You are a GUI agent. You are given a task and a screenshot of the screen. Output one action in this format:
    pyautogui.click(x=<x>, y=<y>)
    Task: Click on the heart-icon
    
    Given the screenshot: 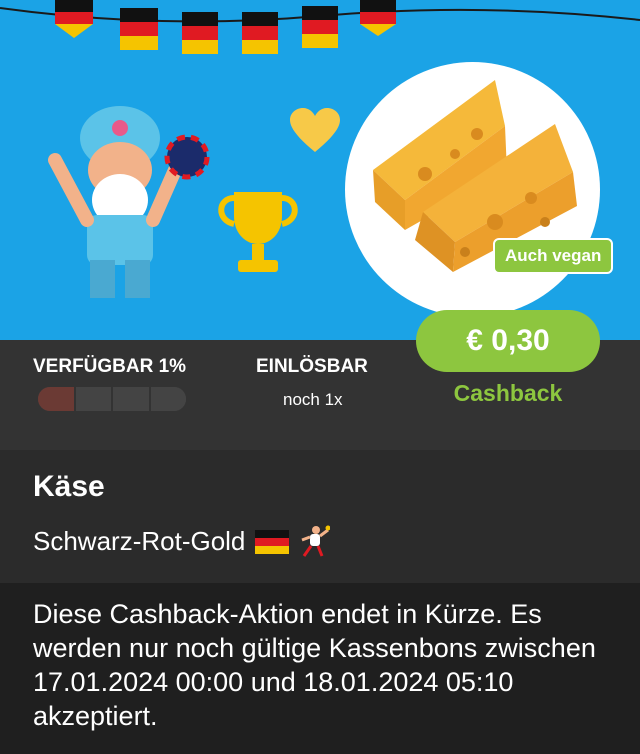 What is the action you would take?
    pyautogui.click(x=315, y=130)
    